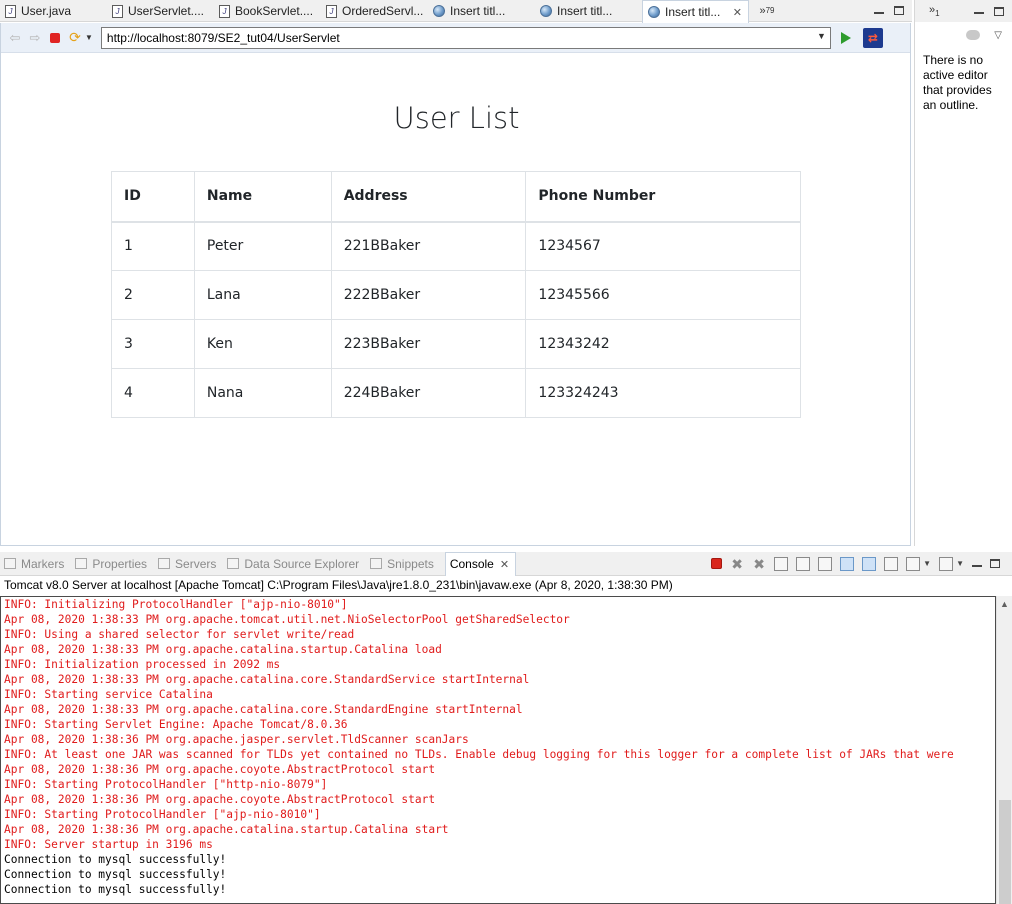 The width and height of the screenshot is (1012, 904). What do you see at coordinates (376, 563) in the screenshot?
I see `snippets-icon` at bounding box center [376, 563].